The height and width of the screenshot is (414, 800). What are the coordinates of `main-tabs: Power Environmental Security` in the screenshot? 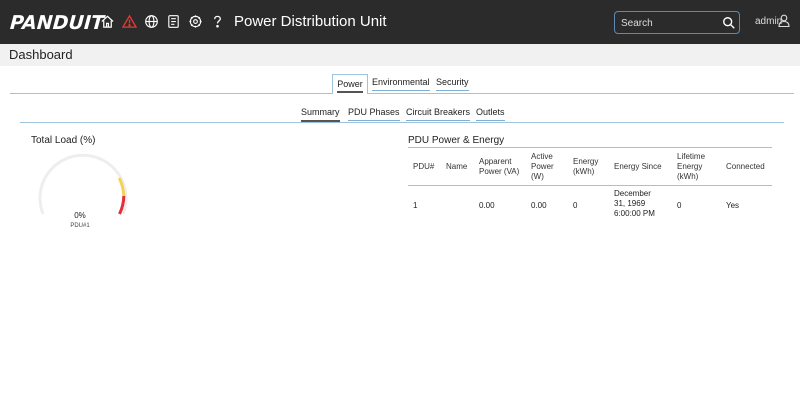 It's located at (402, 84).